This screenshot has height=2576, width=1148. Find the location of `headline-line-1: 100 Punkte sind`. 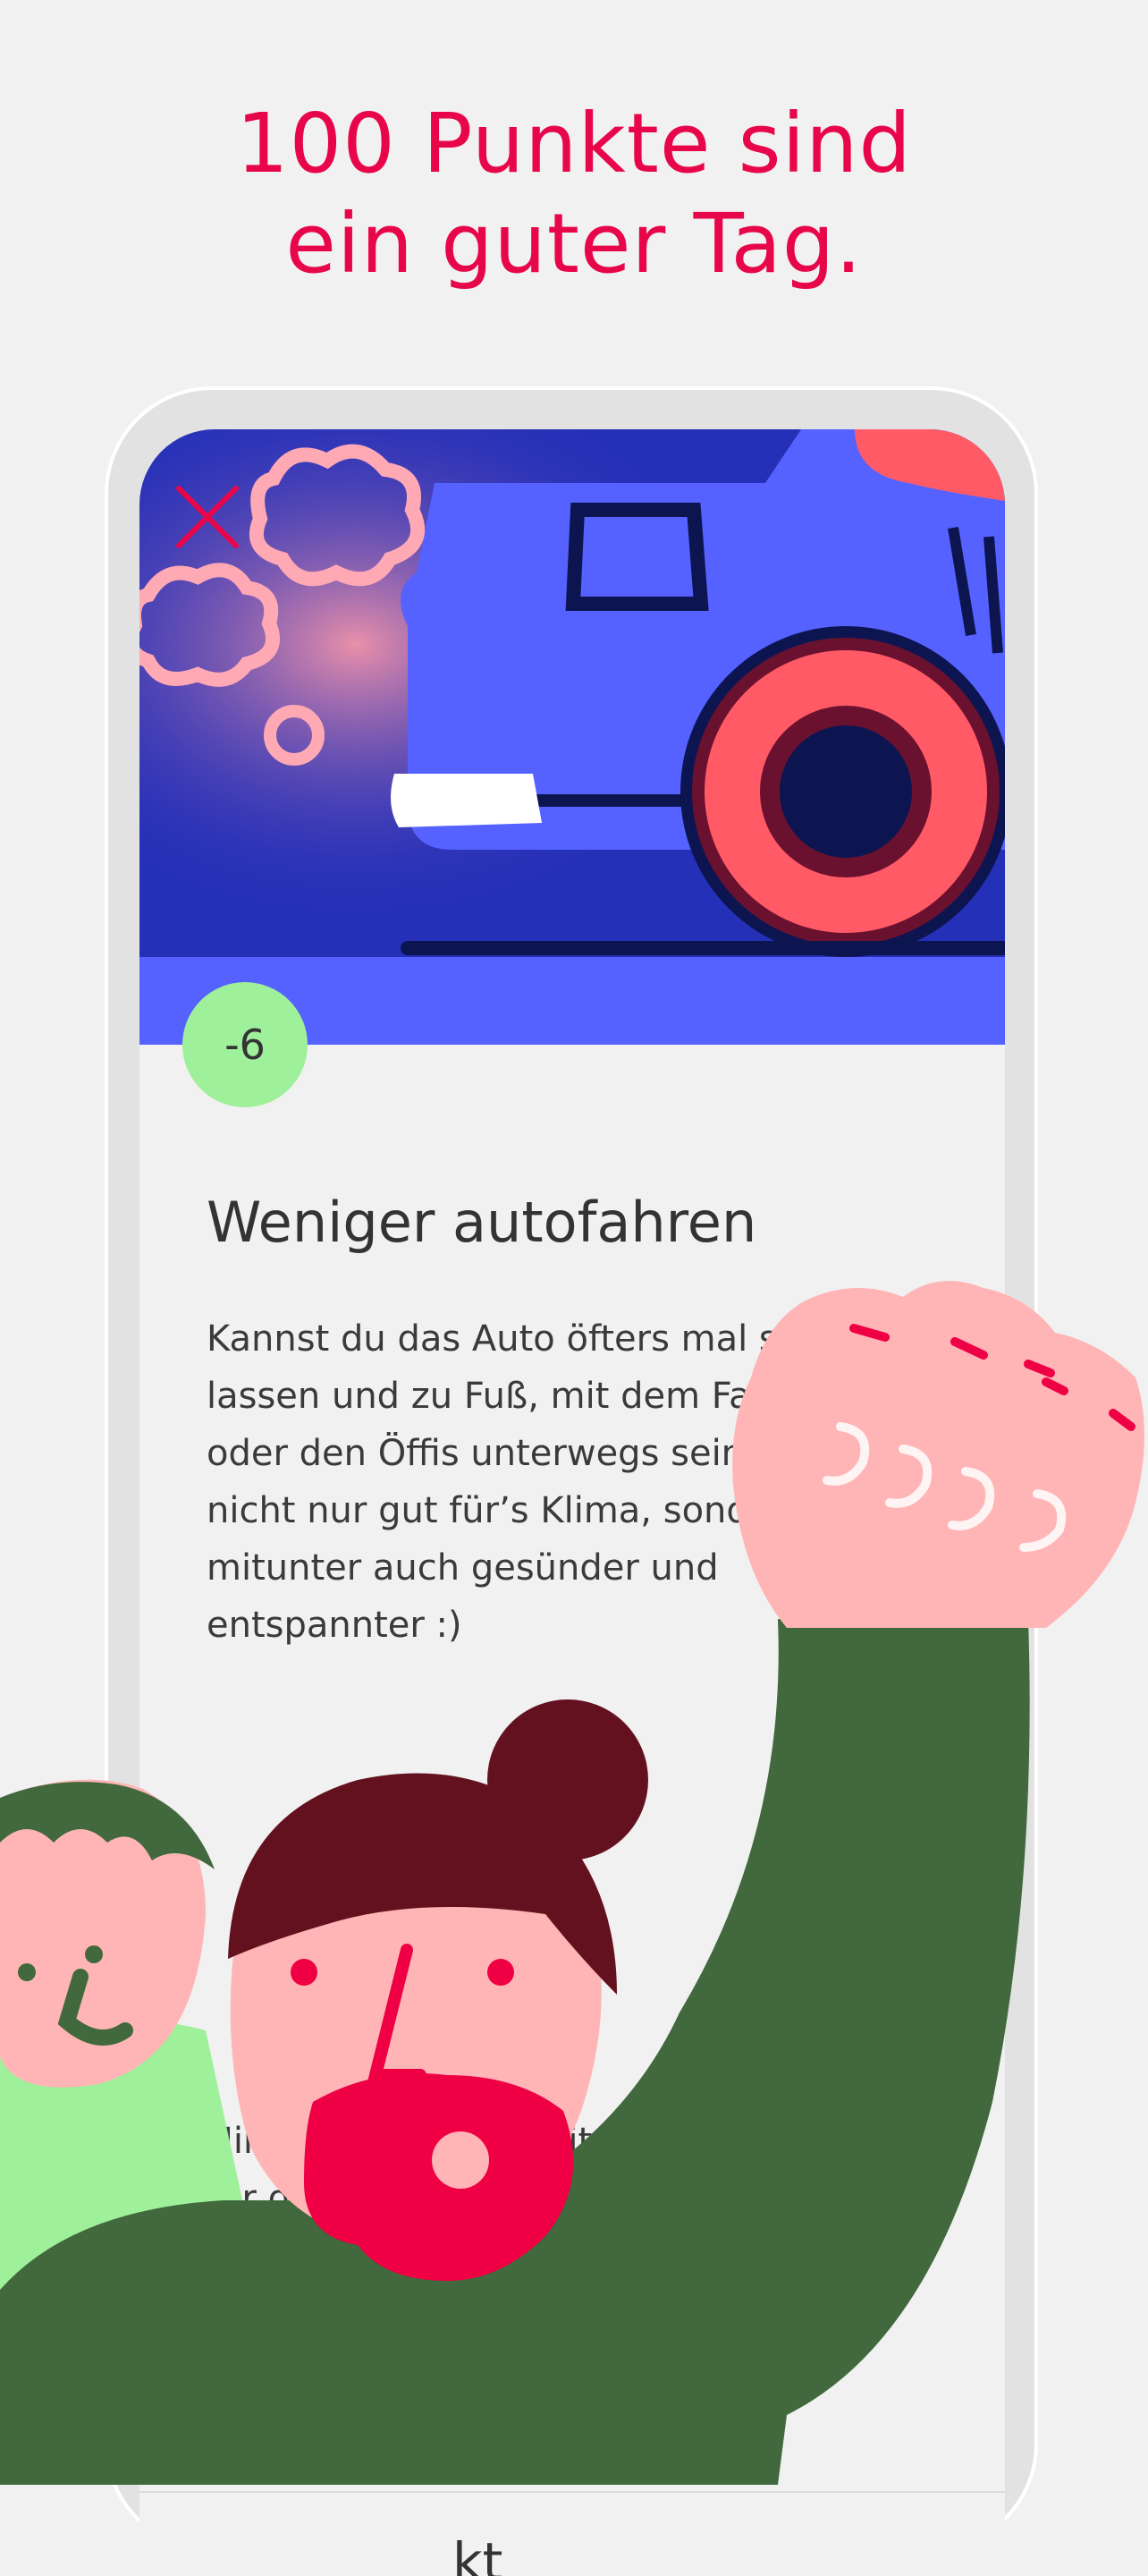

headline-line-1: 100 Punkte sind is located at coordinates (574, 143).